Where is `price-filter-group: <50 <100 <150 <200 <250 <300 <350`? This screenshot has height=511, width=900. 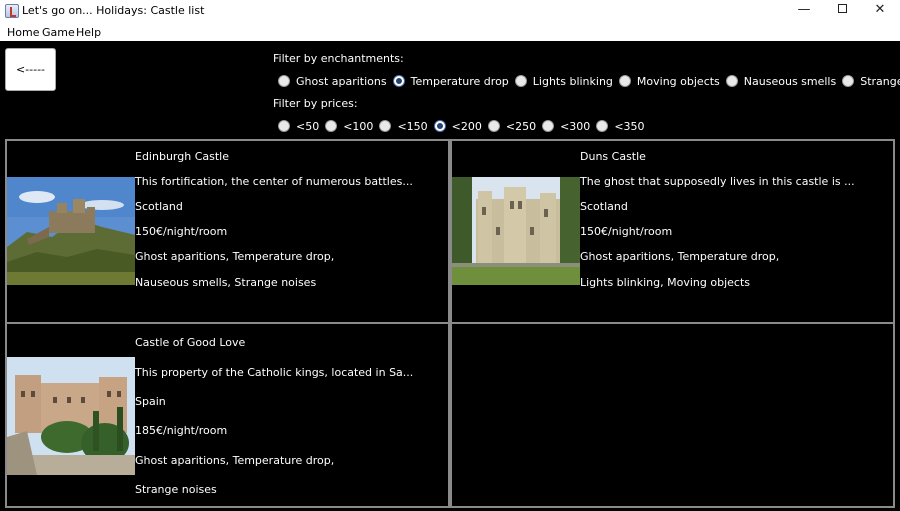
price-filter-group: <50 <100 <150 <200 <250 <300 <350 is located at coordinates (464, 126).